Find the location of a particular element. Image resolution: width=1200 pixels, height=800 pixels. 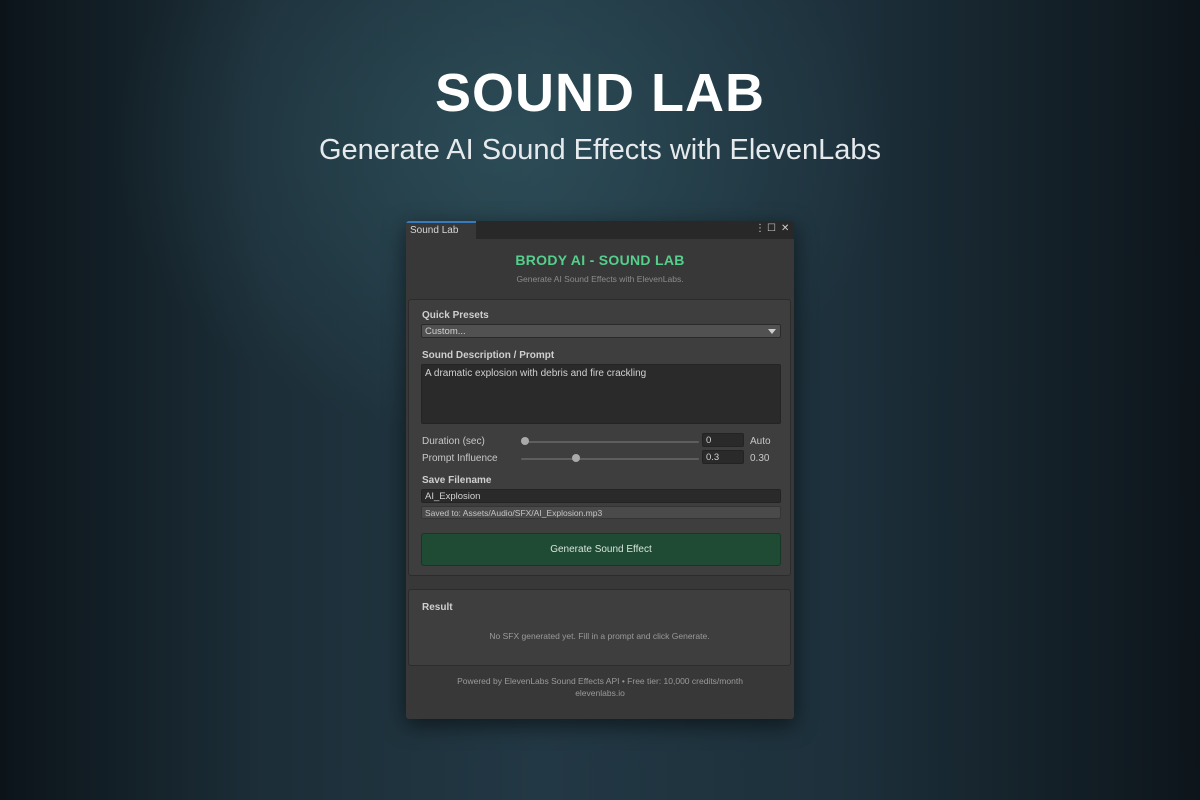

prompt-influence-slider is located at coordinates (610, 459).